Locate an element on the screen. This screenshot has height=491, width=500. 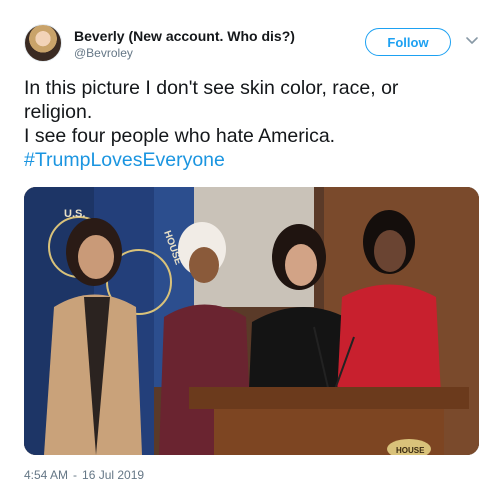
hashtag-link: #TrumpLovesEveryone is located at coordinates (254, 160).